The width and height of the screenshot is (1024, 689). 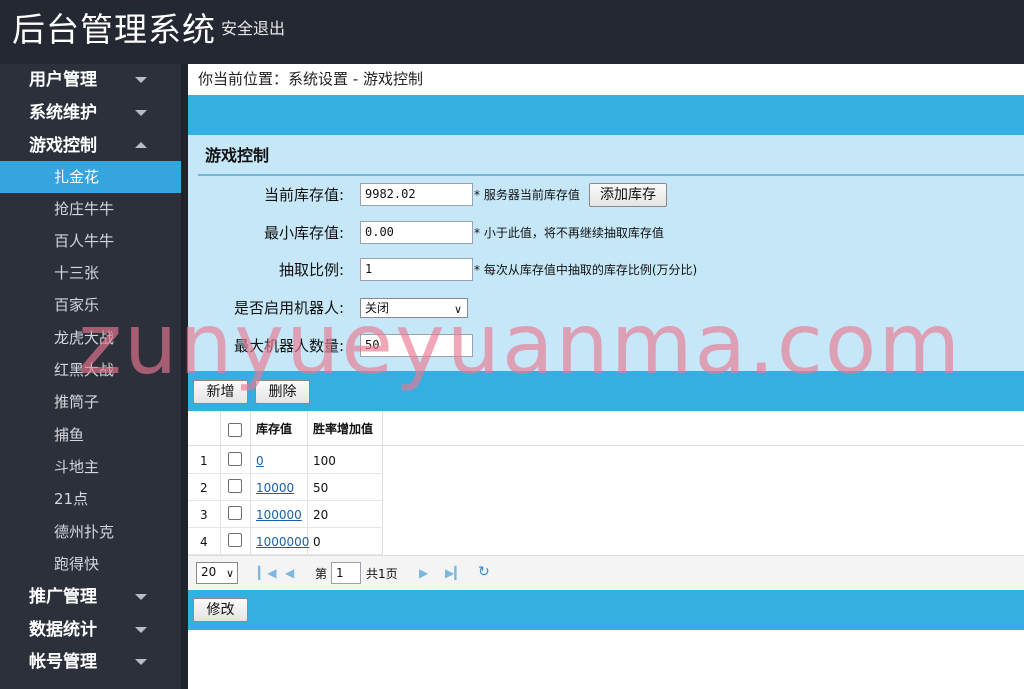 I want to click on breadcrumb-path: 系统设置 - 游戏控制, so click(x=355, y=79).